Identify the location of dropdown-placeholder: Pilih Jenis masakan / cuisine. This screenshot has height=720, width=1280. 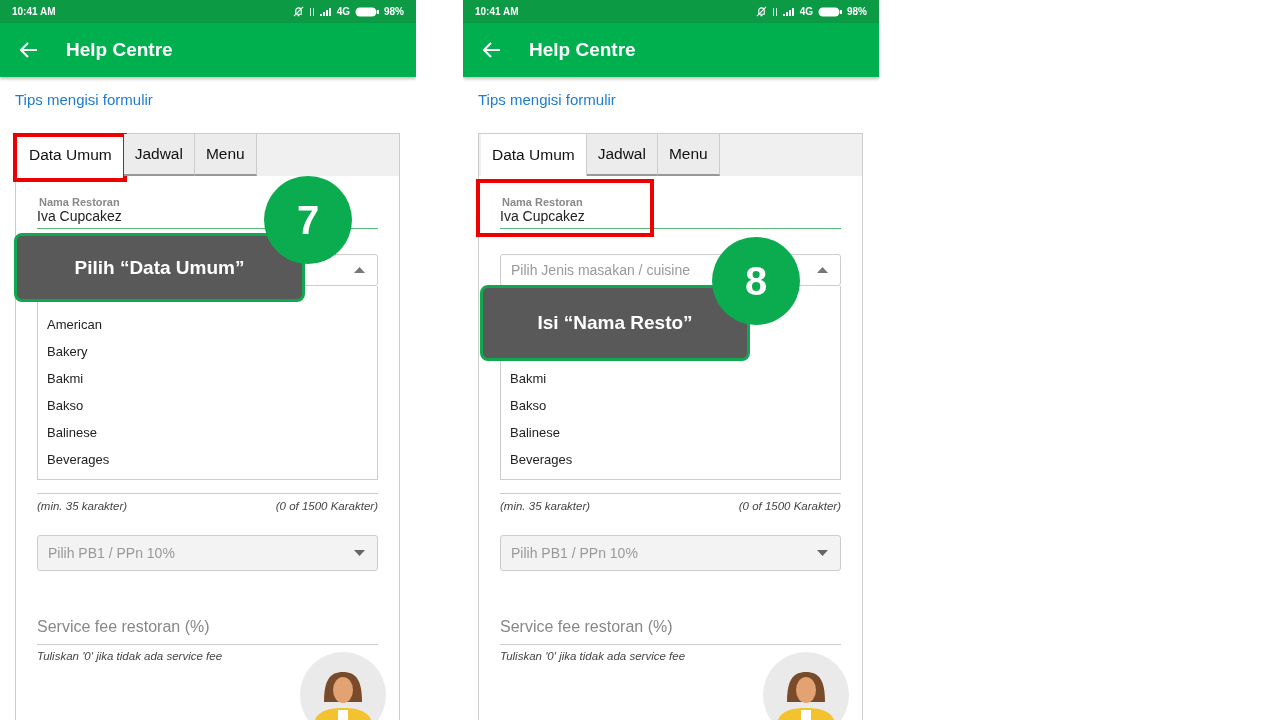
(600, 270).